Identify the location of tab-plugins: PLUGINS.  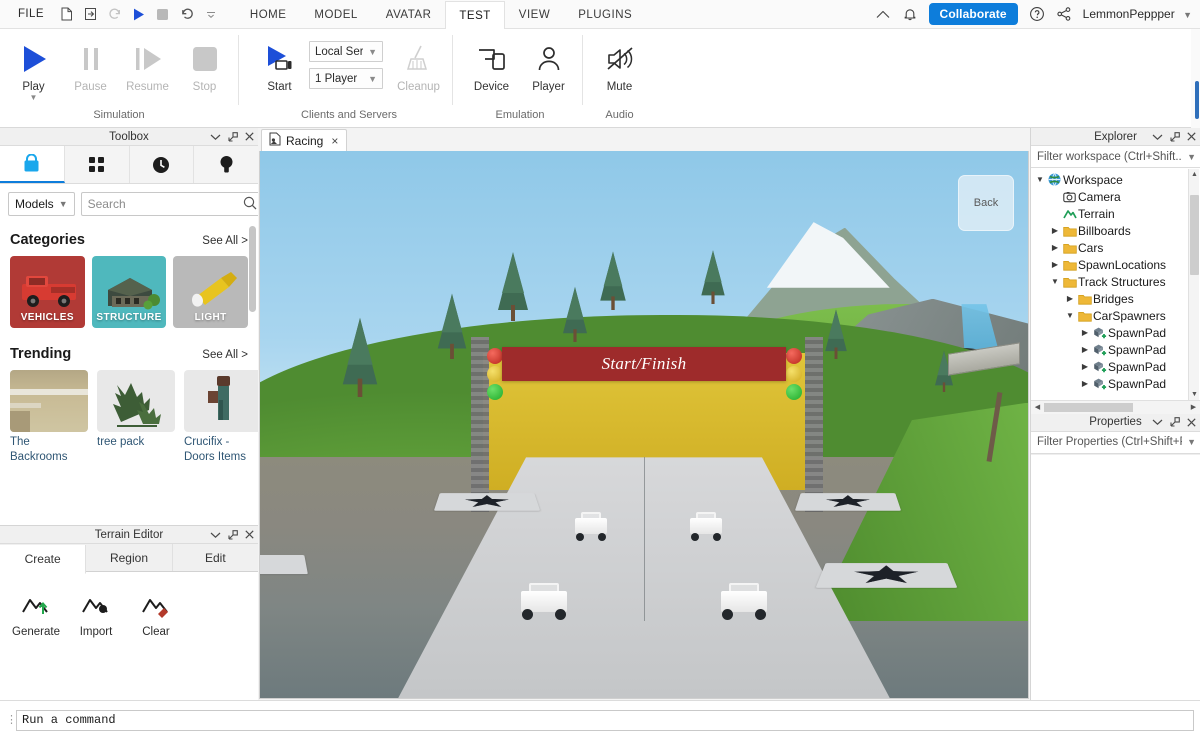
(605, 14).